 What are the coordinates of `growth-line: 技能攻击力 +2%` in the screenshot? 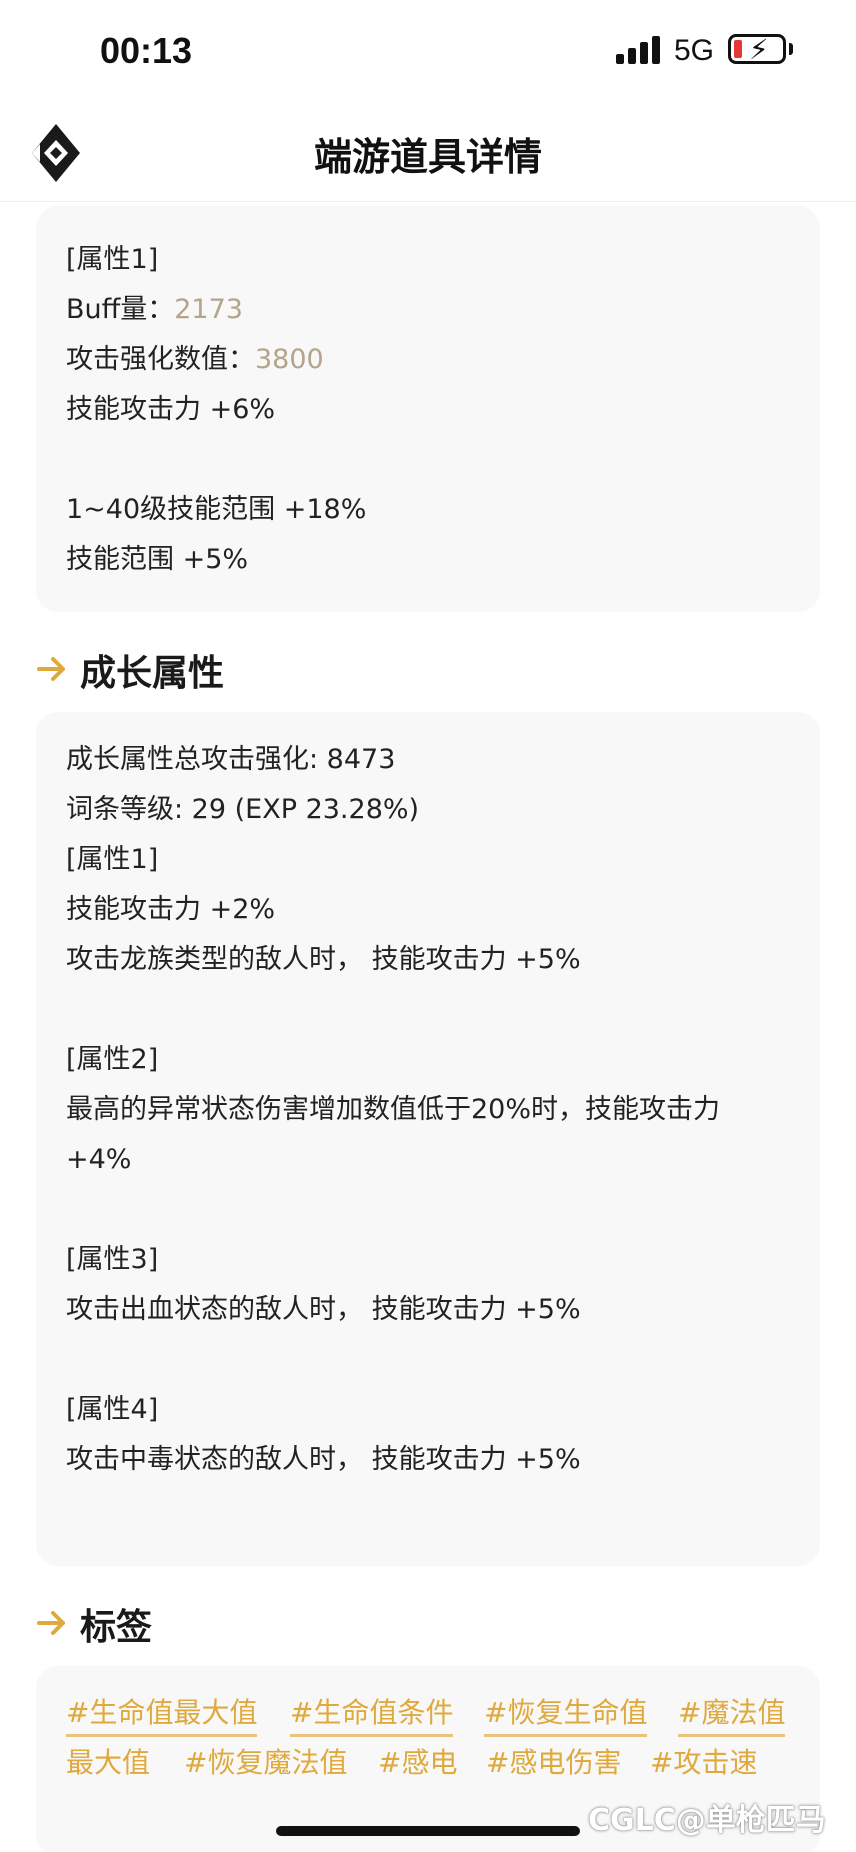 It's located at (171, 909).